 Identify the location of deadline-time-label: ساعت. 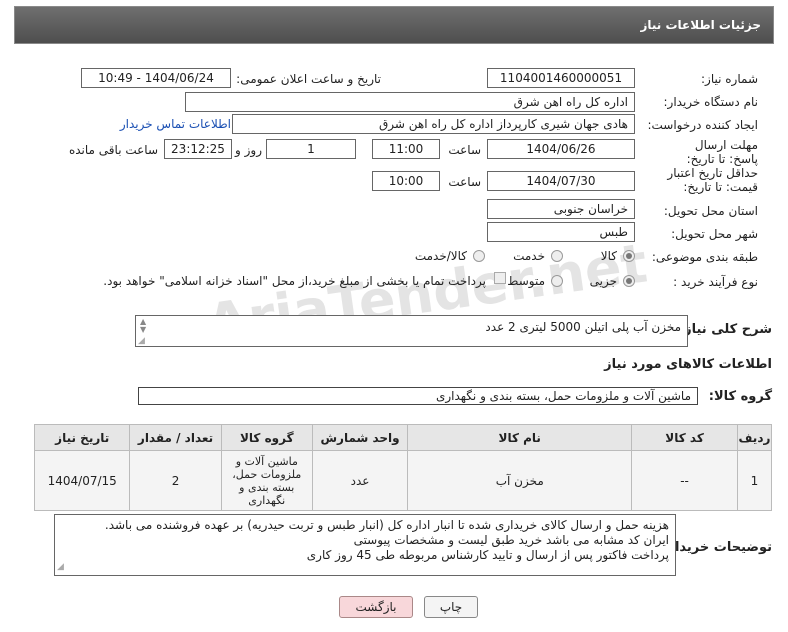
(464, 150).